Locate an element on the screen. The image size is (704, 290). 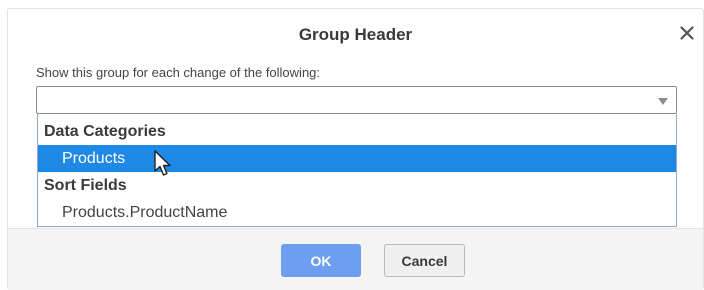
option-products: Products is located at coordinates (357, 158).